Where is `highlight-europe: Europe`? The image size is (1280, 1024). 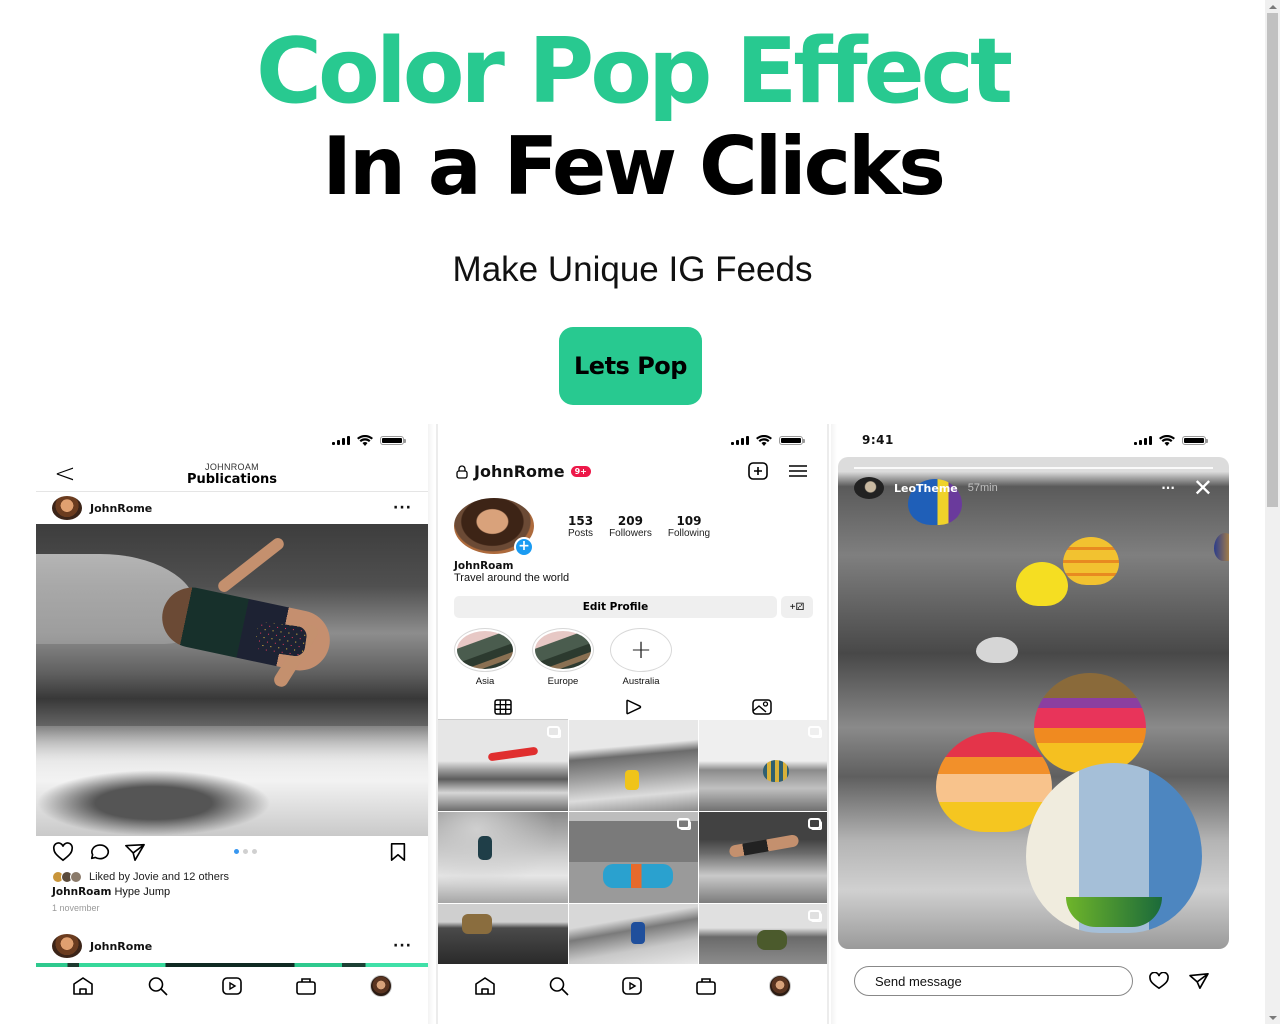
highlight-europe: Europe is located at coordinates (563, 657).